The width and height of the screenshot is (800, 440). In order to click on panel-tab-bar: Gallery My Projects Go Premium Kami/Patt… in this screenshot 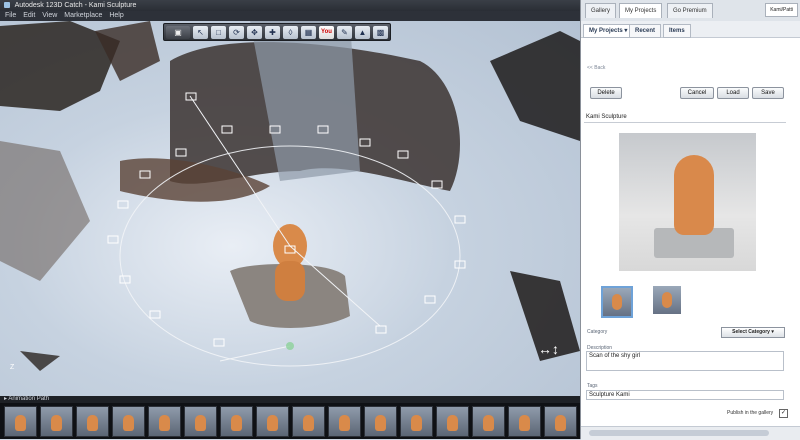, I will do `click(690, 11)`.